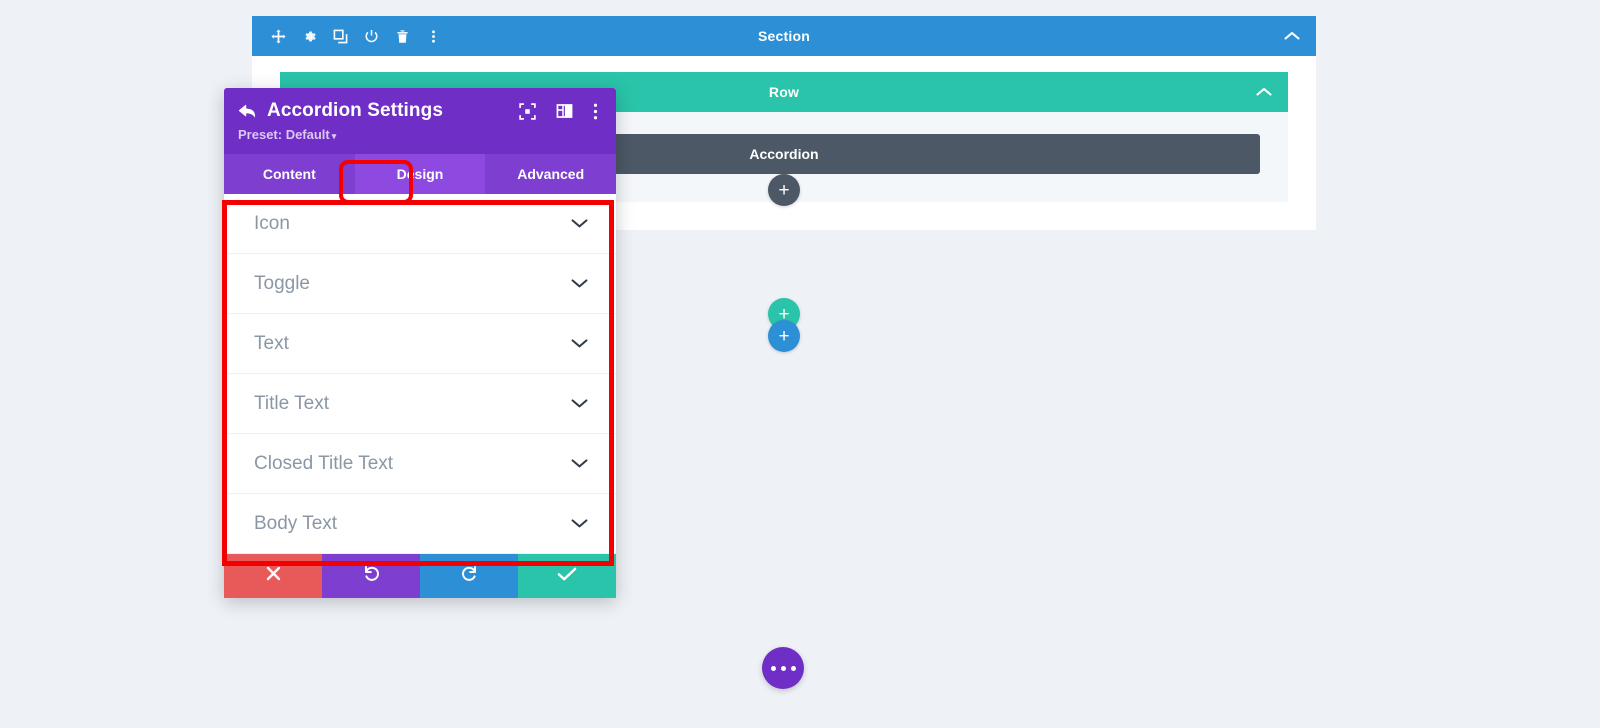 Image resolution: width=1600 pixels, height=728 pixels. Describe the element at coordinates (282, 283) in the screenshot. I see `section-label-toggle: Toggle` at that location.